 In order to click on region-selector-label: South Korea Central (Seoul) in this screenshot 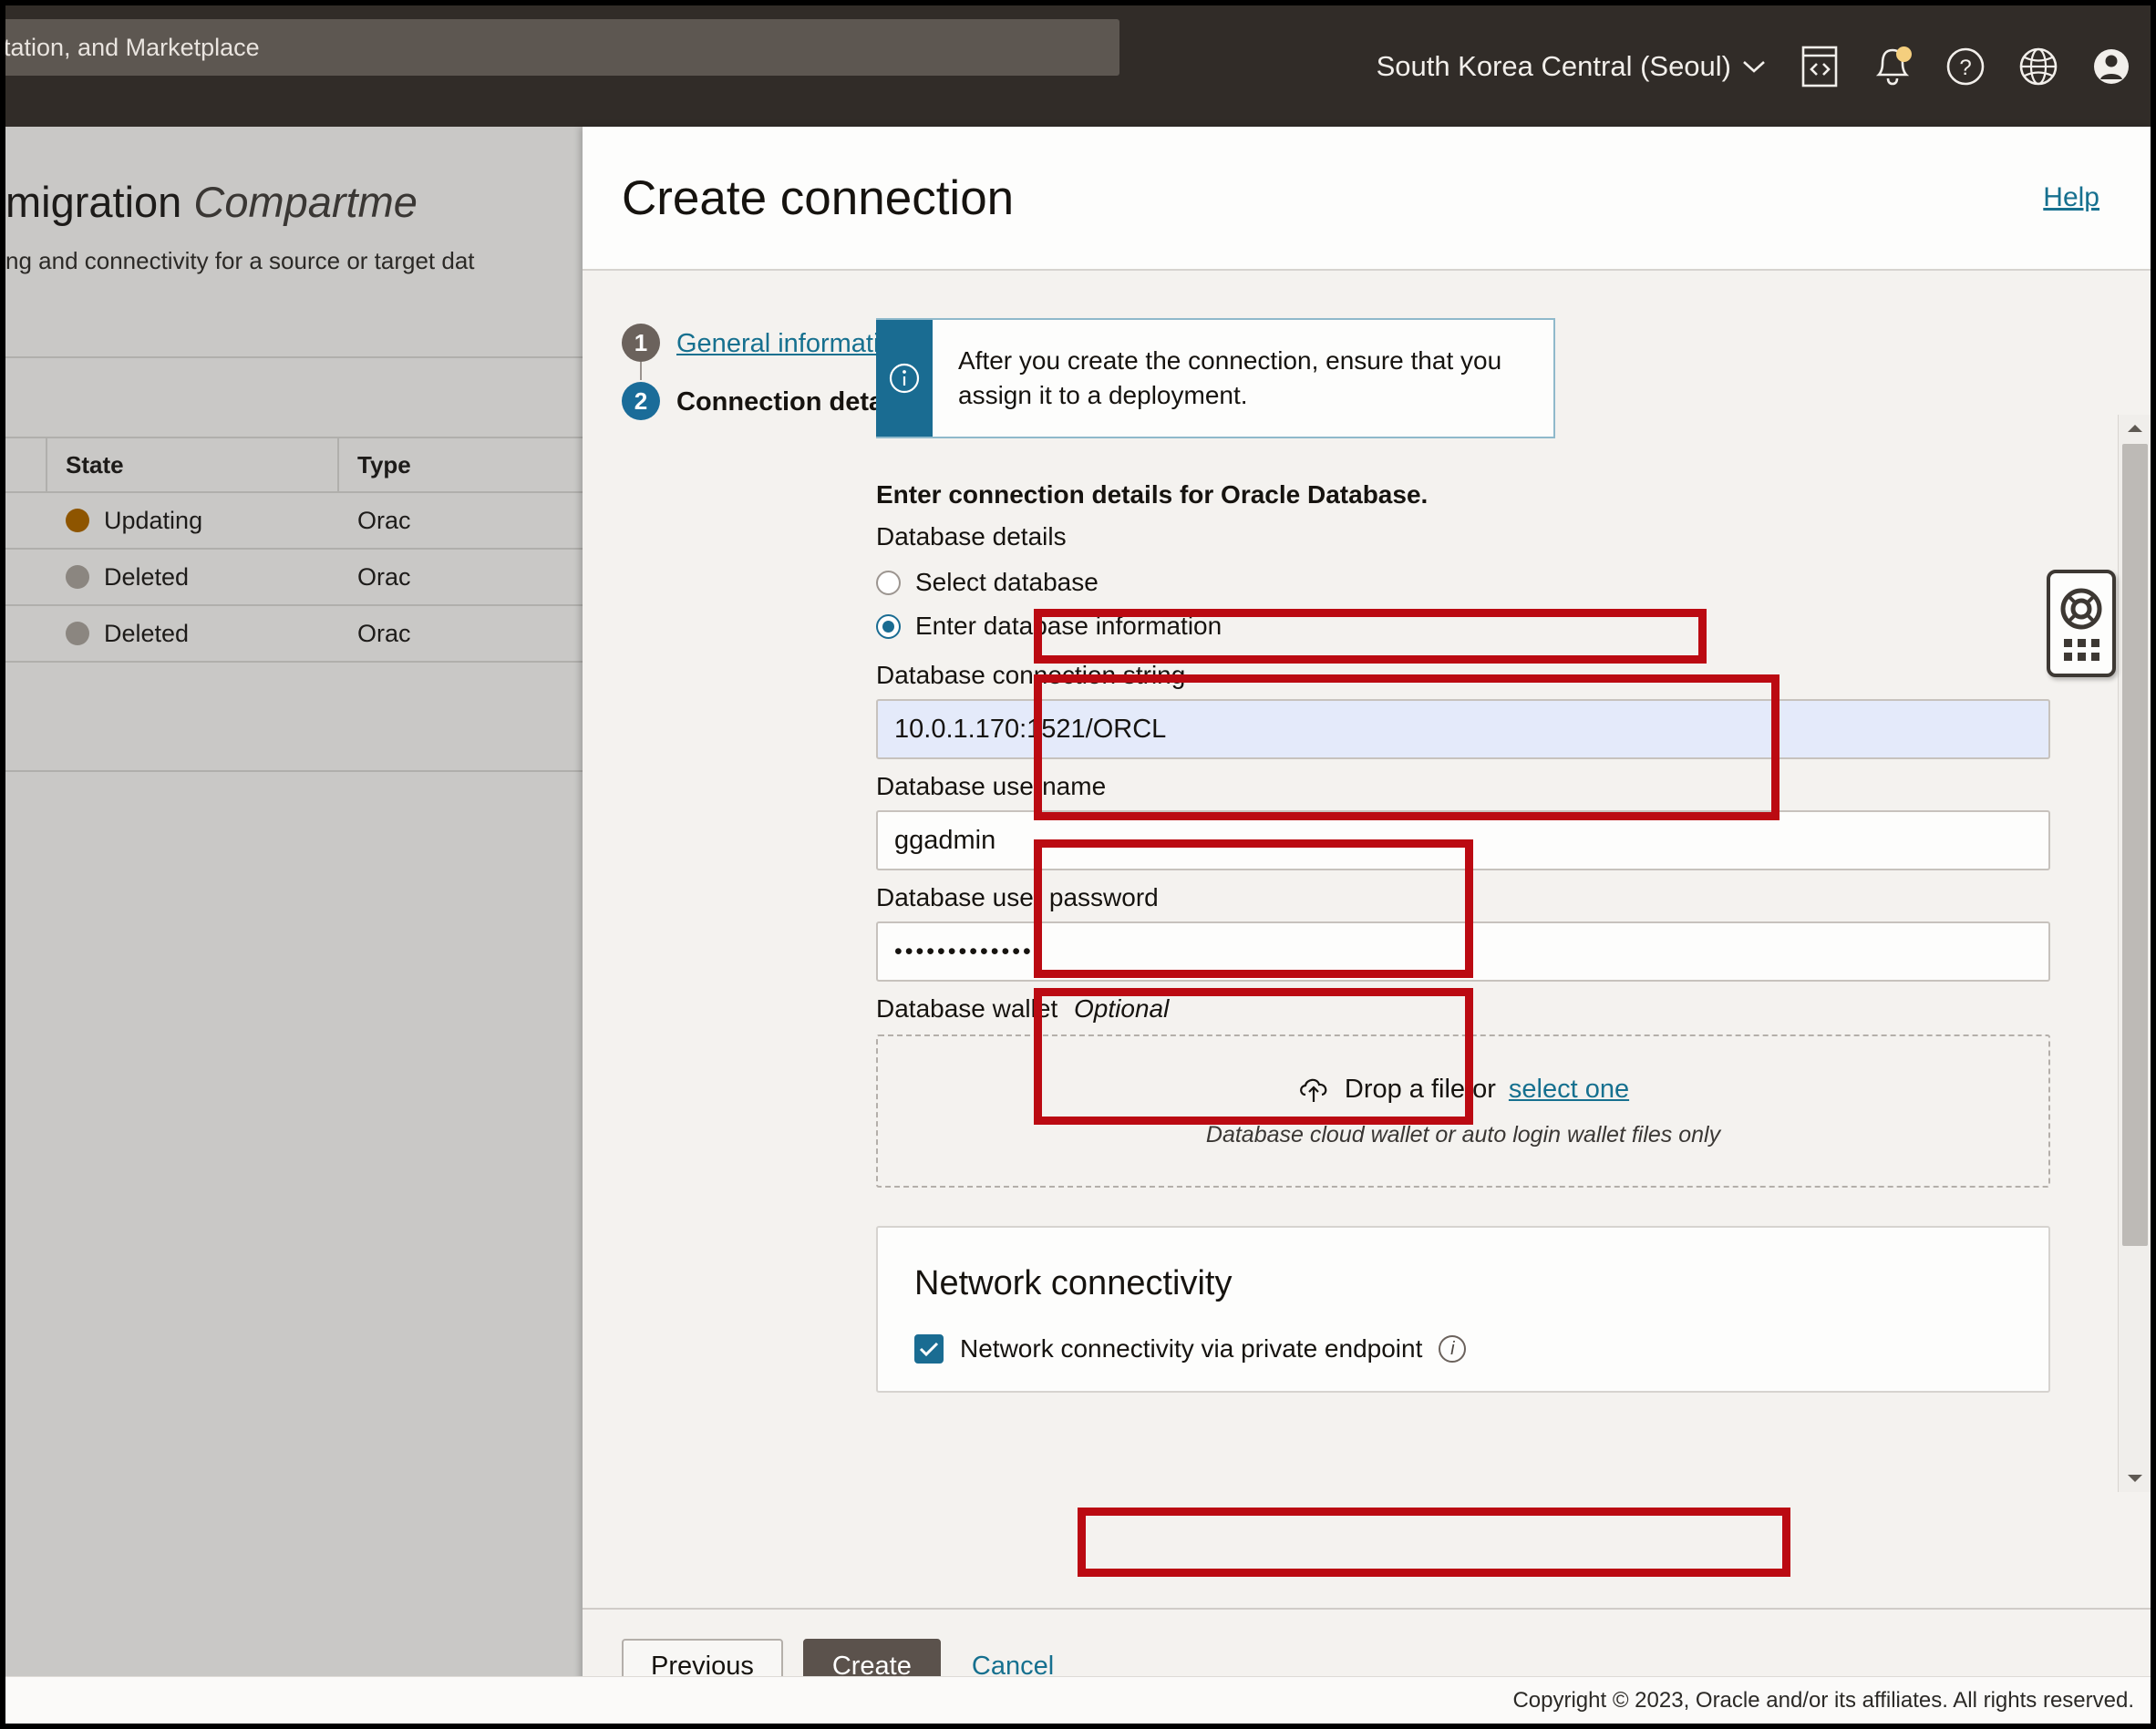, I will do `click(1553, 65)`.